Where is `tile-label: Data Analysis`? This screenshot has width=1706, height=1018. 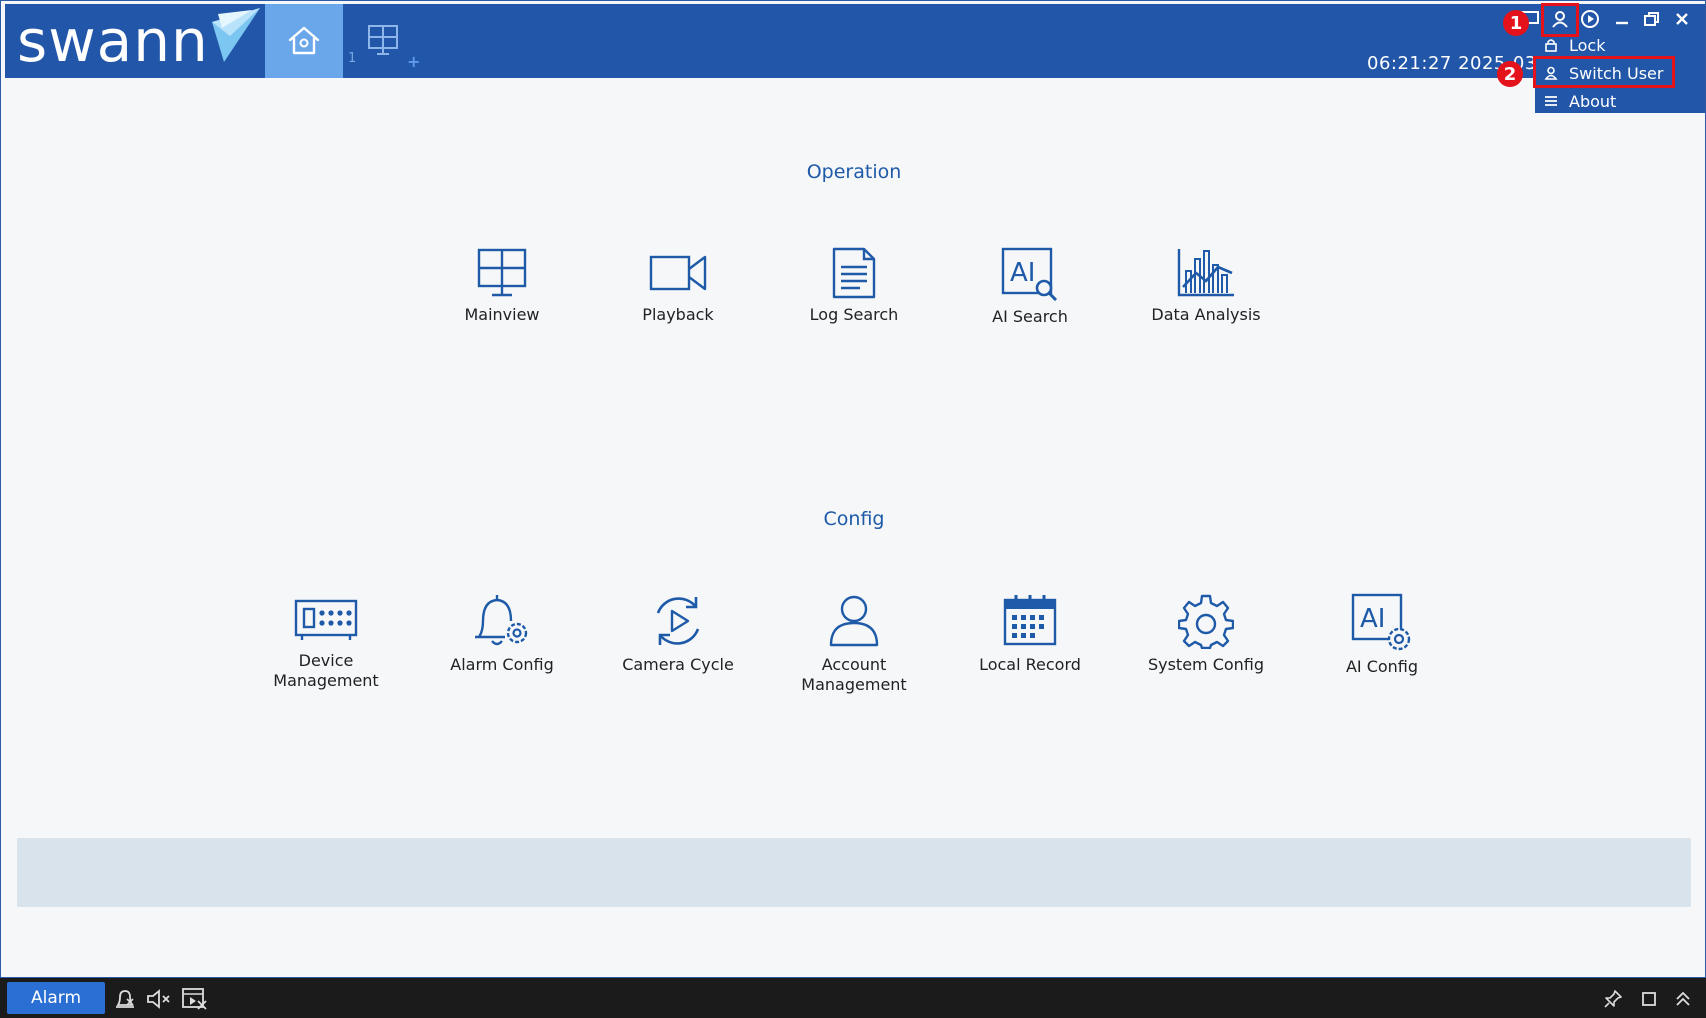 tile-label: Data Analysis is located at coordinates (1206, 314).